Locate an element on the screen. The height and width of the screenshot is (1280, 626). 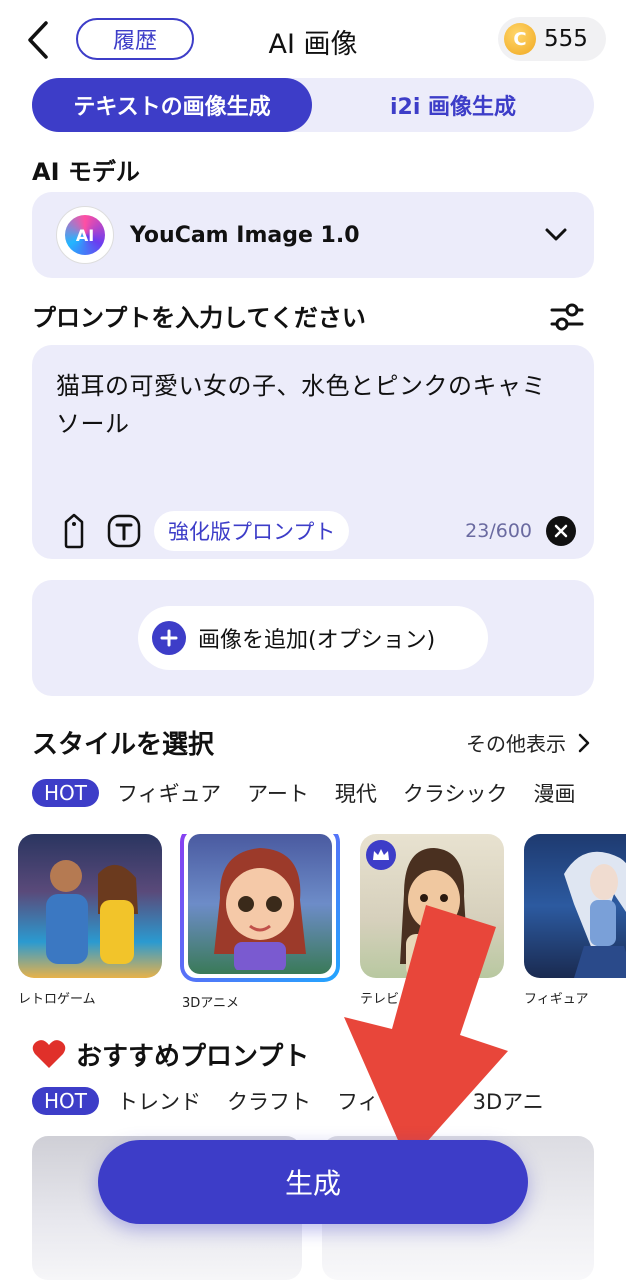
coin-icon: C is located at coordinates (520, 39).